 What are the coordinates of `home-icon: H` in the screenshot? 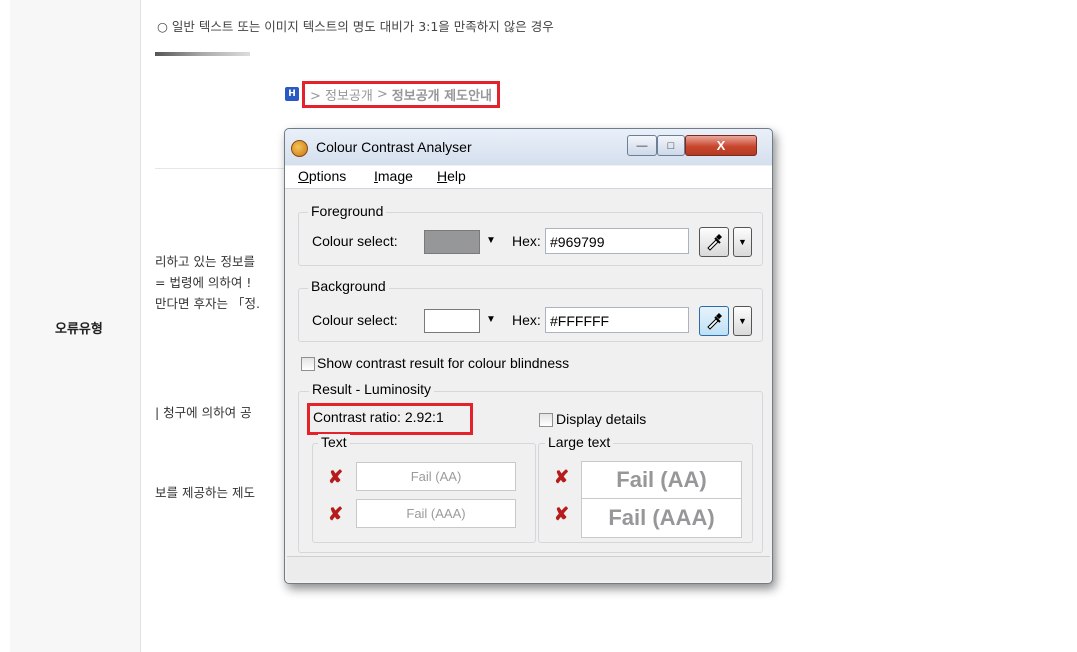 It's located at (292, 94).